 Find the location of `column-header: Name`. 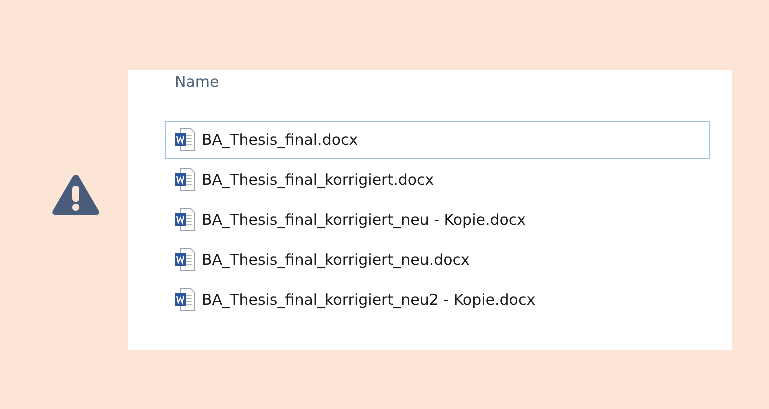

column-header: Name is located at coordinates (437, 81).